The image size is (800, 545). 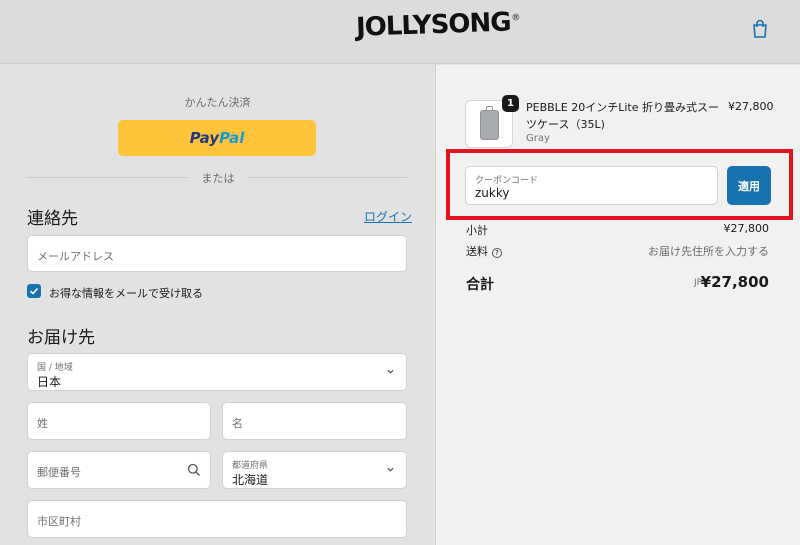 What do you see at coordinates (314, 421) in the screenshot?
I see `first-name-field: 名` at bounding box center [314, 421].